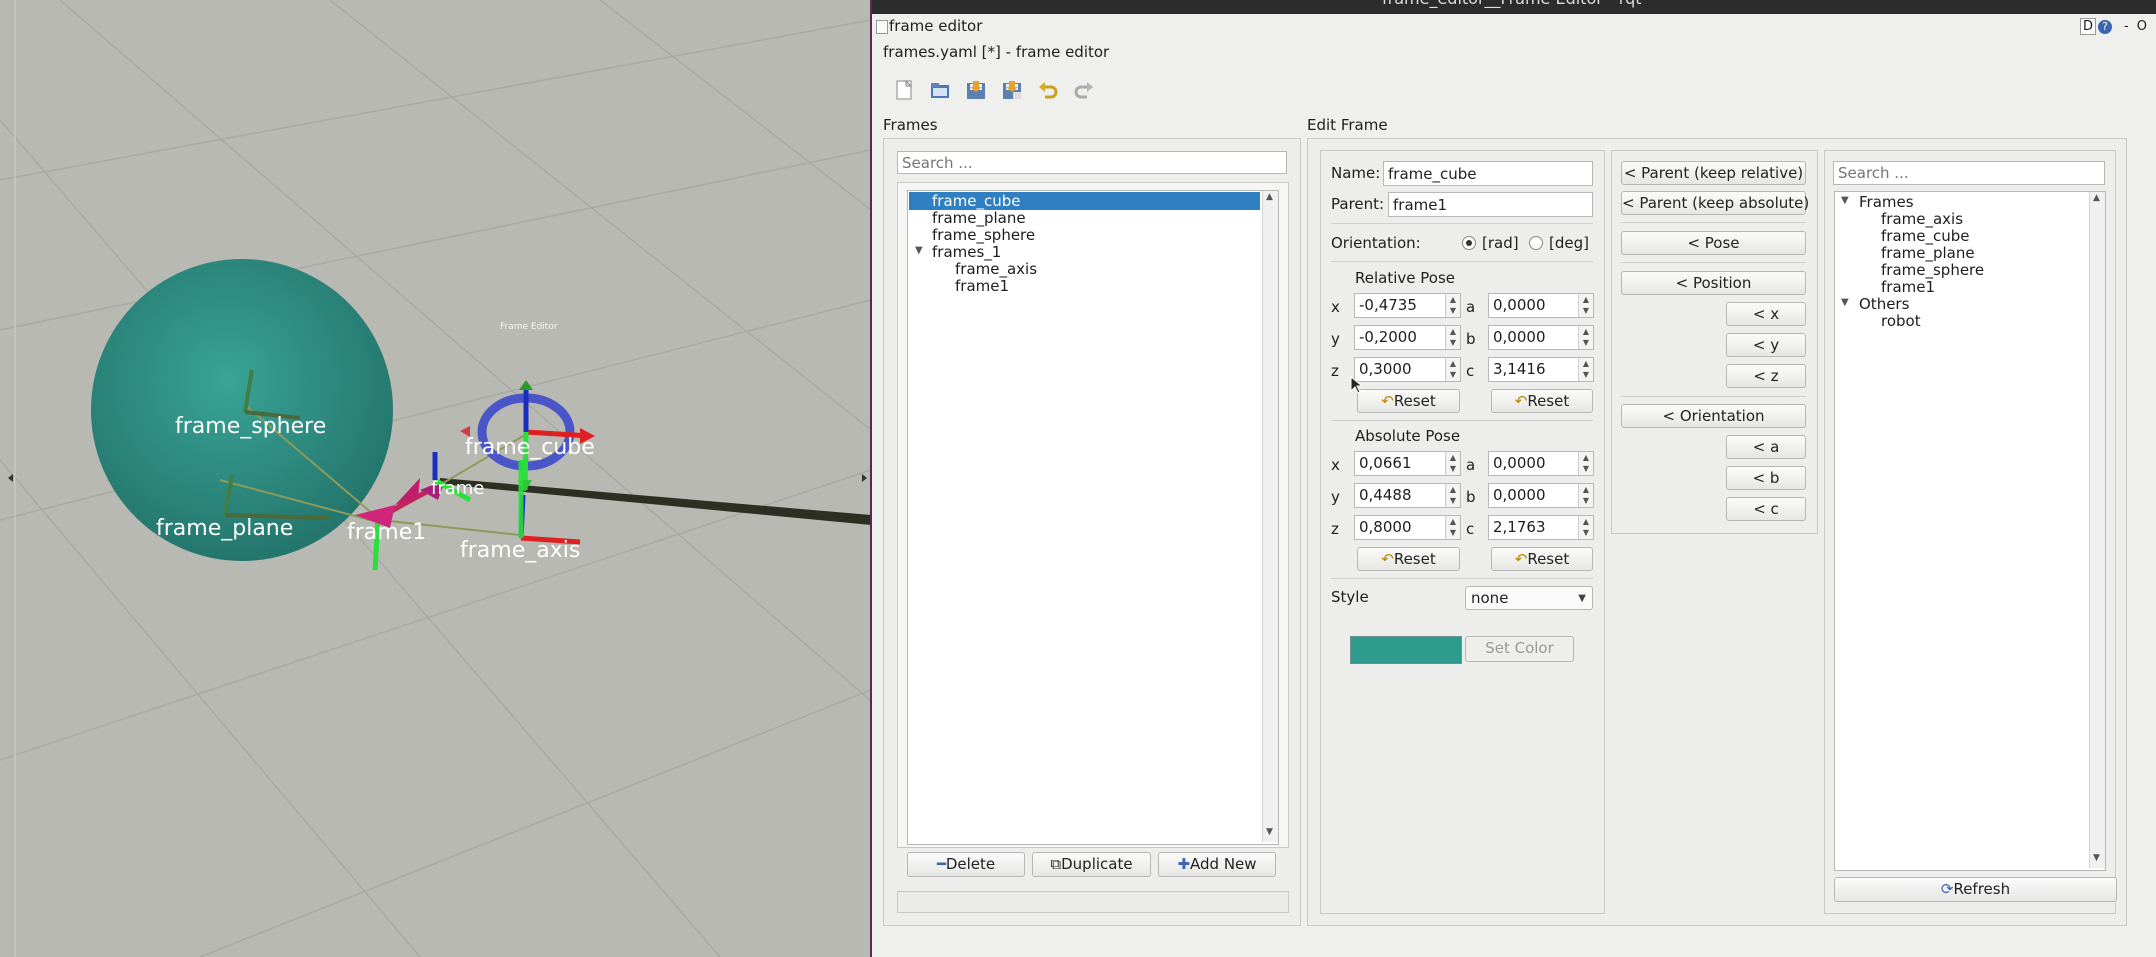 Image resolution: width=2156 pixels, height=957 pixels. What do you see at coordinates (1407, 337) in the screenshot?
I see `rel-y-spinbox: -0,2000 ▲ ▼` at bounding box center [1407, 337].